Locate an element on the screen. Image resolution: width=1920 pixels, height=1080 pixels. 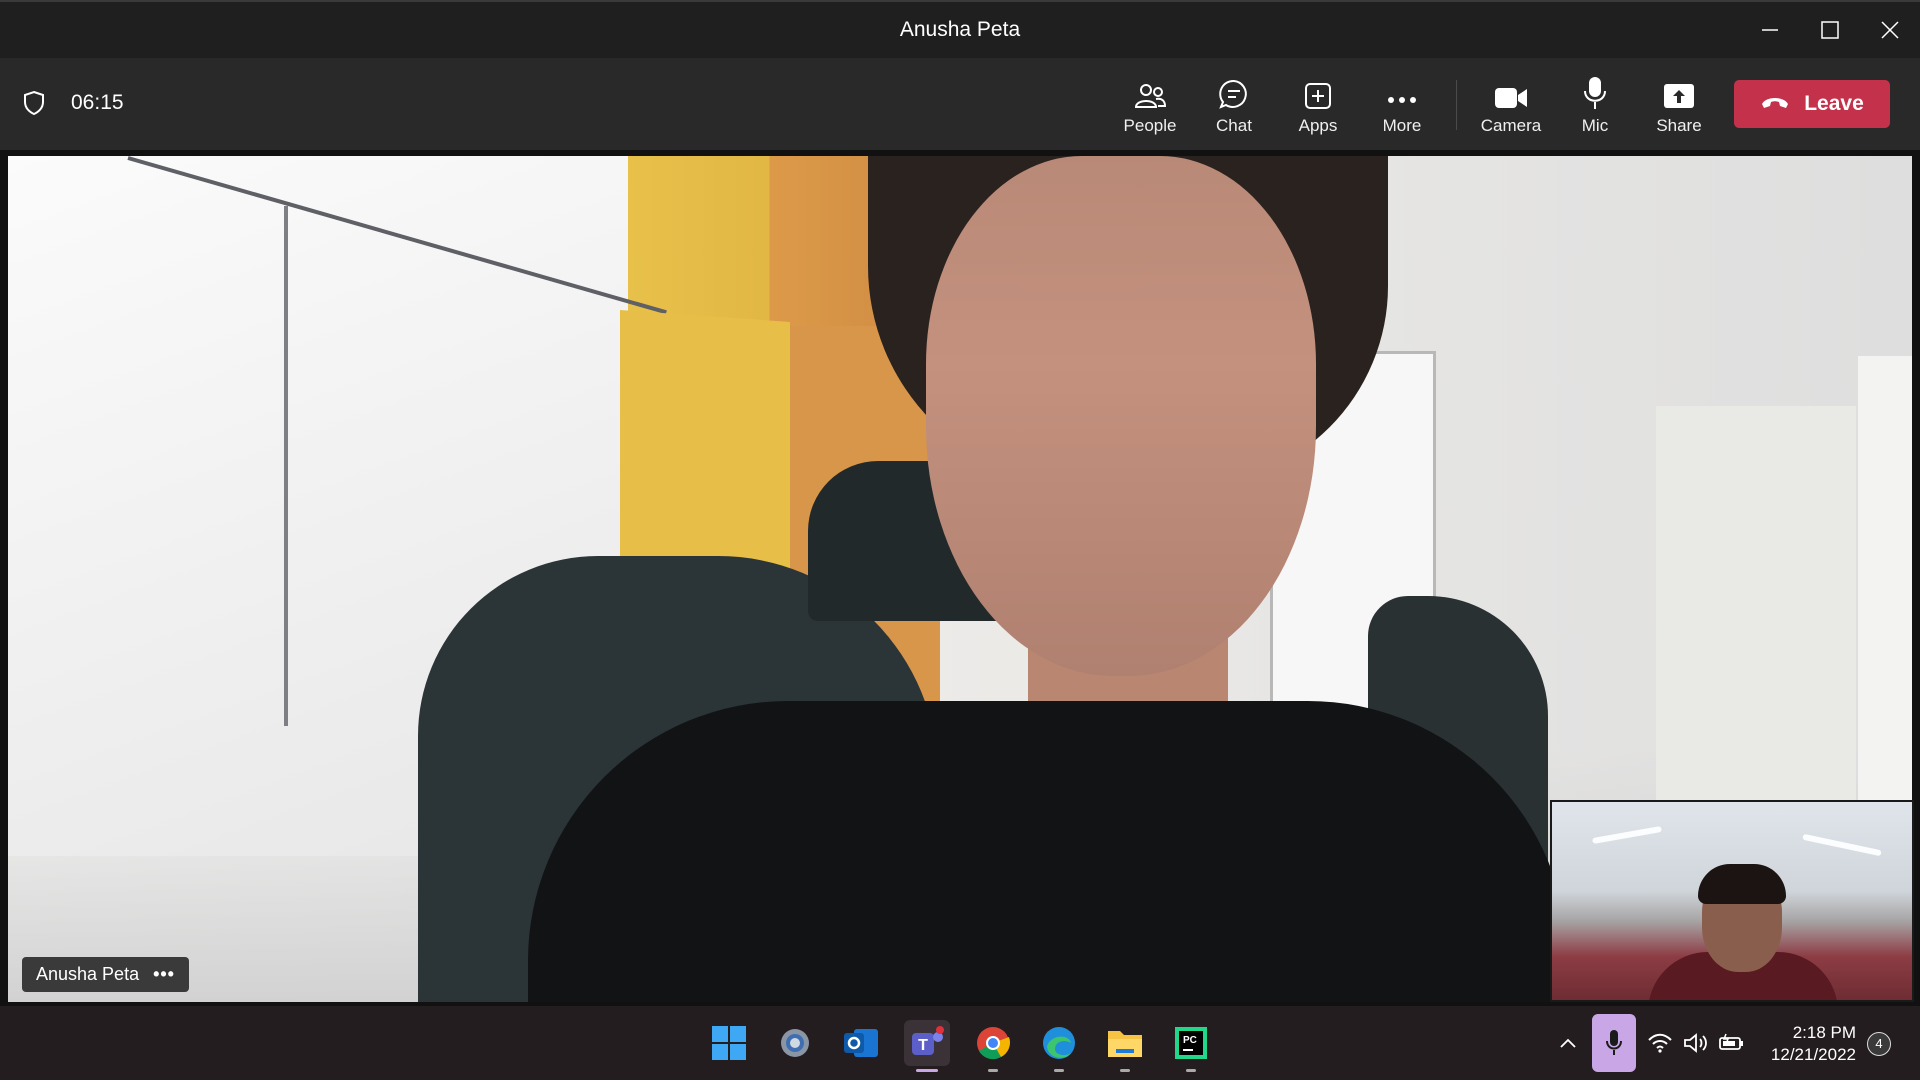
windows-taskbar: T PC 2:18 PM 12/21/2022 4 is located at coordinates (960, 1043).